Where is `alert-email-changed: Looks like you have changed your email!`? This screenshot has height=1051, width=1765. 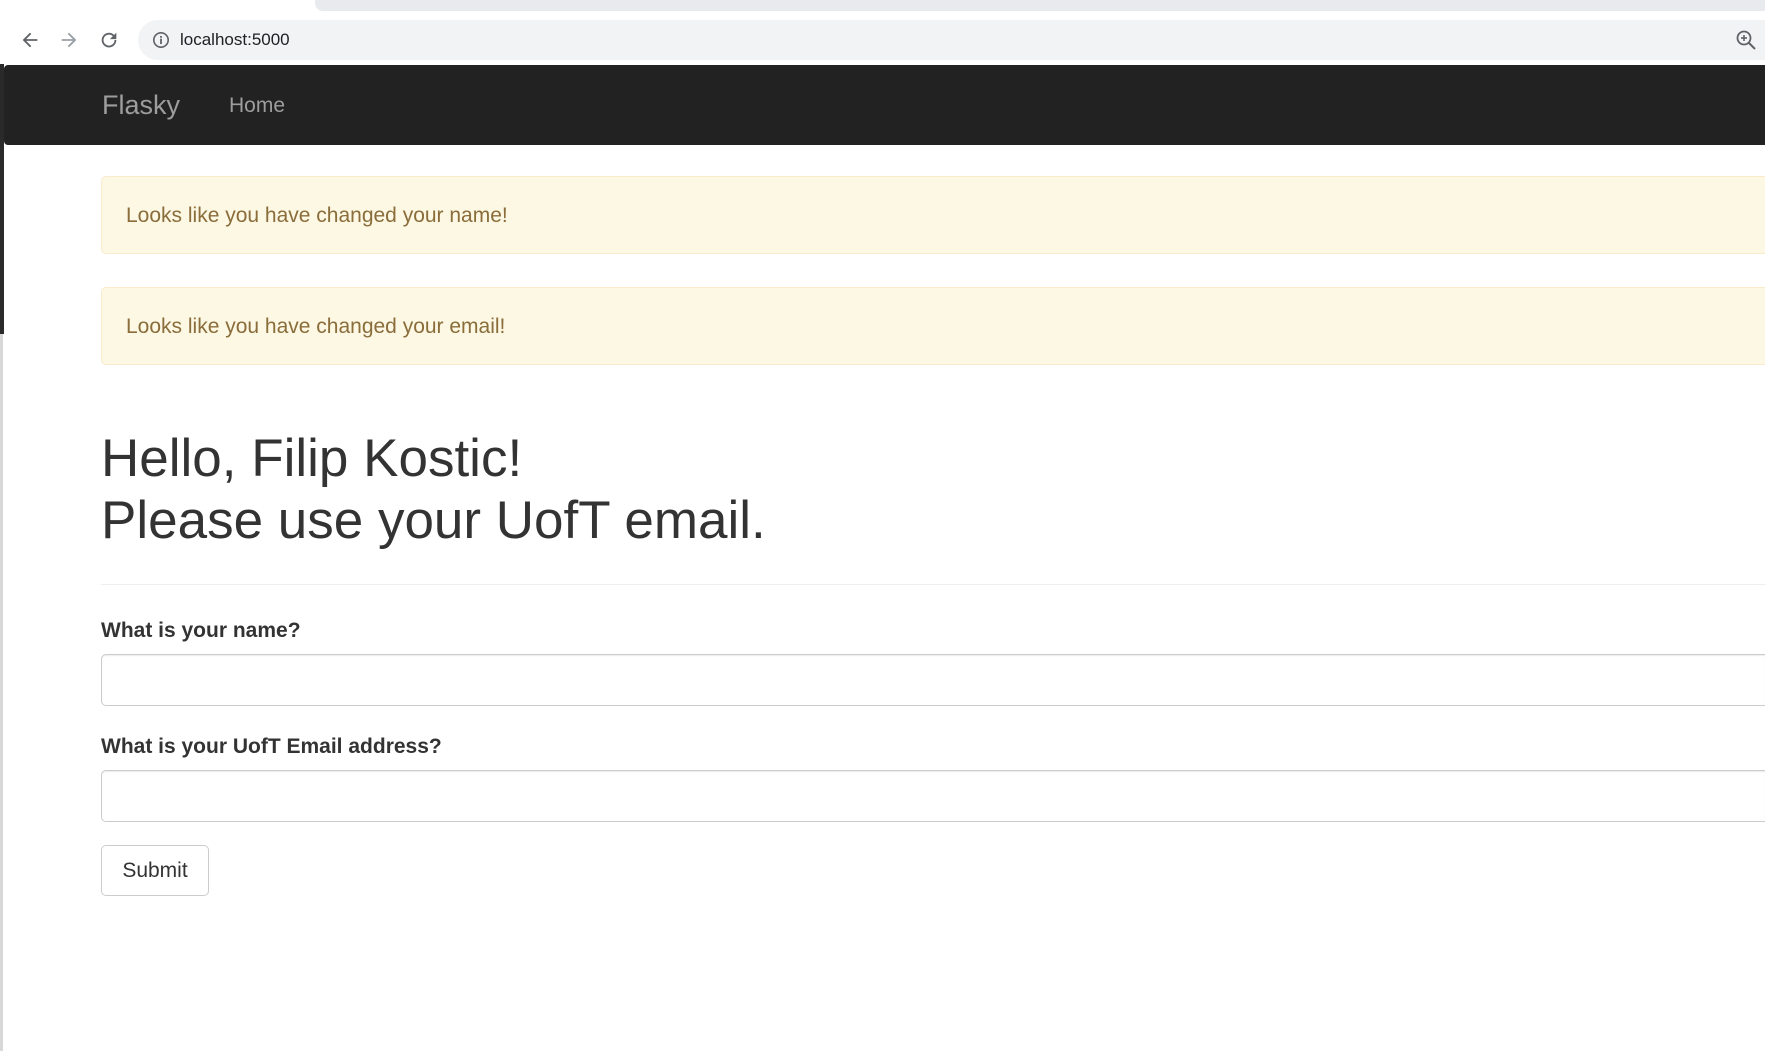 alert-email-changed: Looks like you have changed your email! is located at coordinates (933, 326).